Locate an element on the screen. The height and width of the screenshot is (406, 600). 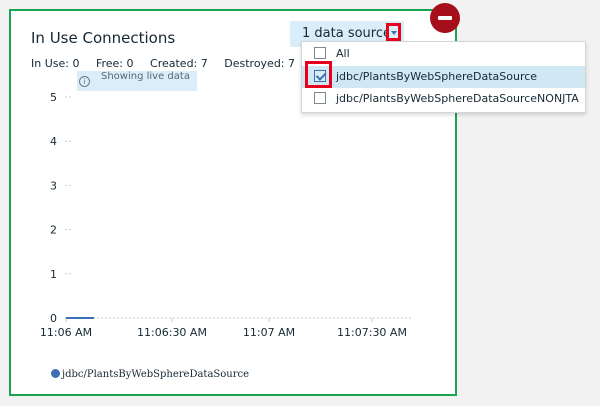
checkbox-highlight is located at coordinates (318, 74).